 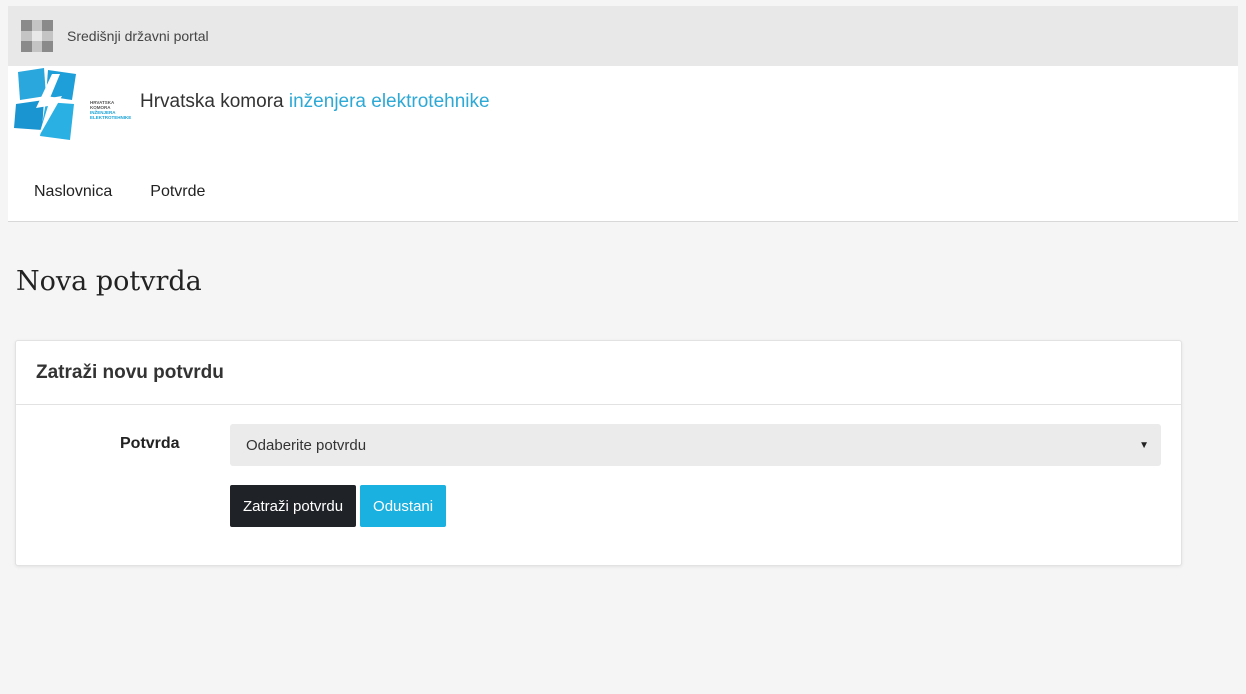 What do you see at coordinates (150, 443) in the screenshot?
I see `potvrda-label: Potvrda` at bounding box center [150, 443].